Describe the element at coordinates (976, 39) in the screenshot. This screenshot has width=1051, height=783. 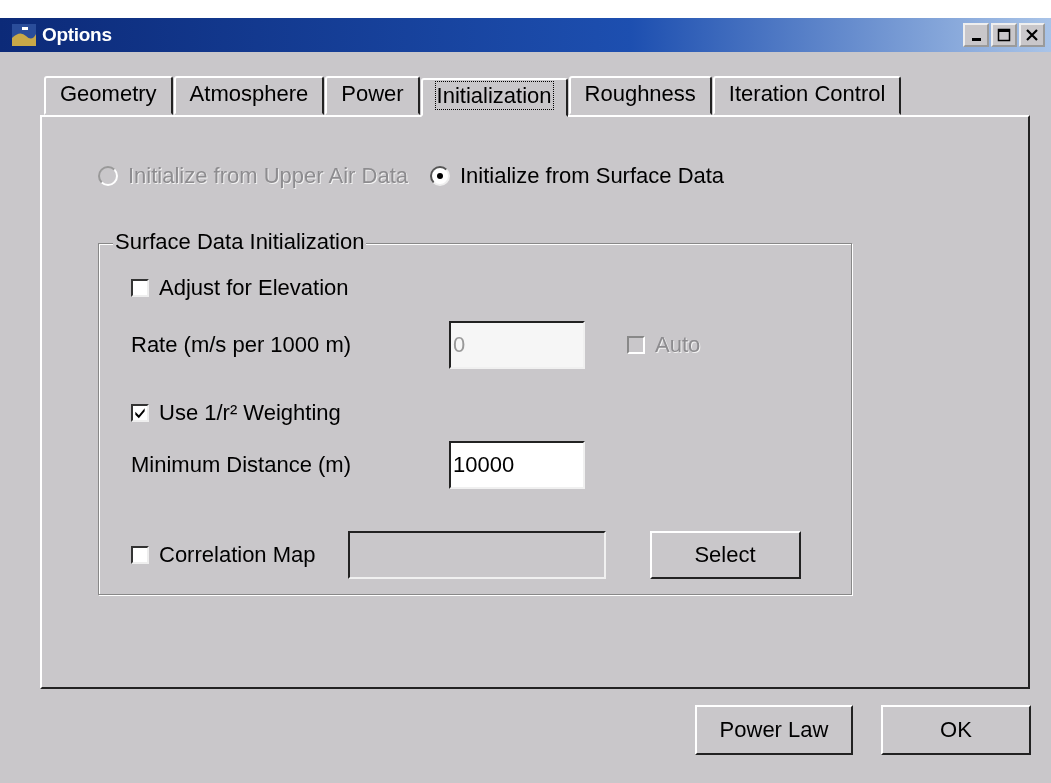
I see `minimize-icon` at that location.